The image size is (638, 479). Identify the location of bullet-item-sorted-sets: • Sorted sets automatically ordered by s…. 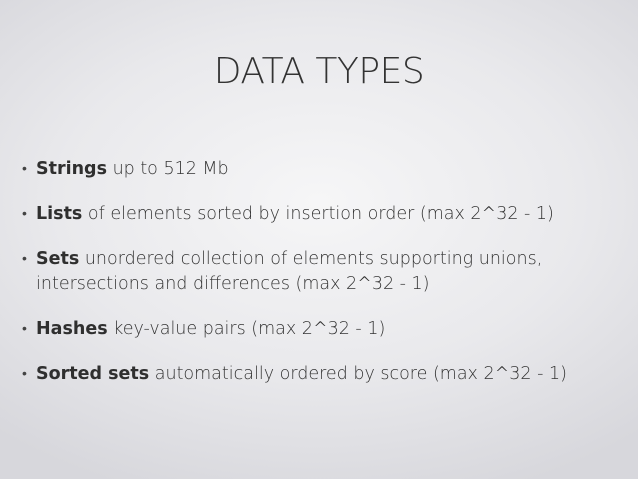
(322, 374).